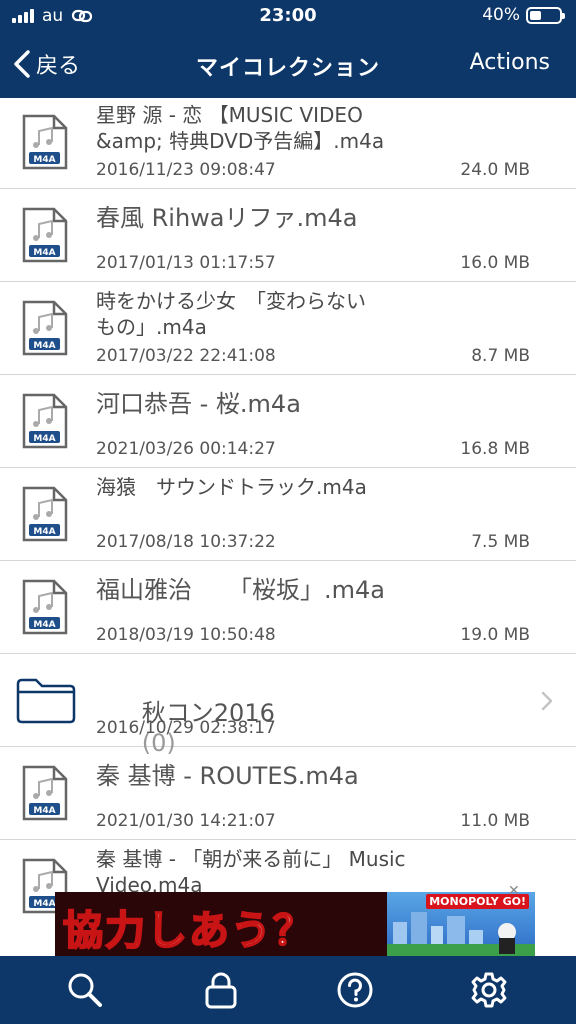 This screenshot has width=576, height=1024. What do you see at coordinates (495, 449) in the screenshot?
I see `file-size: 16.8 MB` at bounding box center [495, 449].